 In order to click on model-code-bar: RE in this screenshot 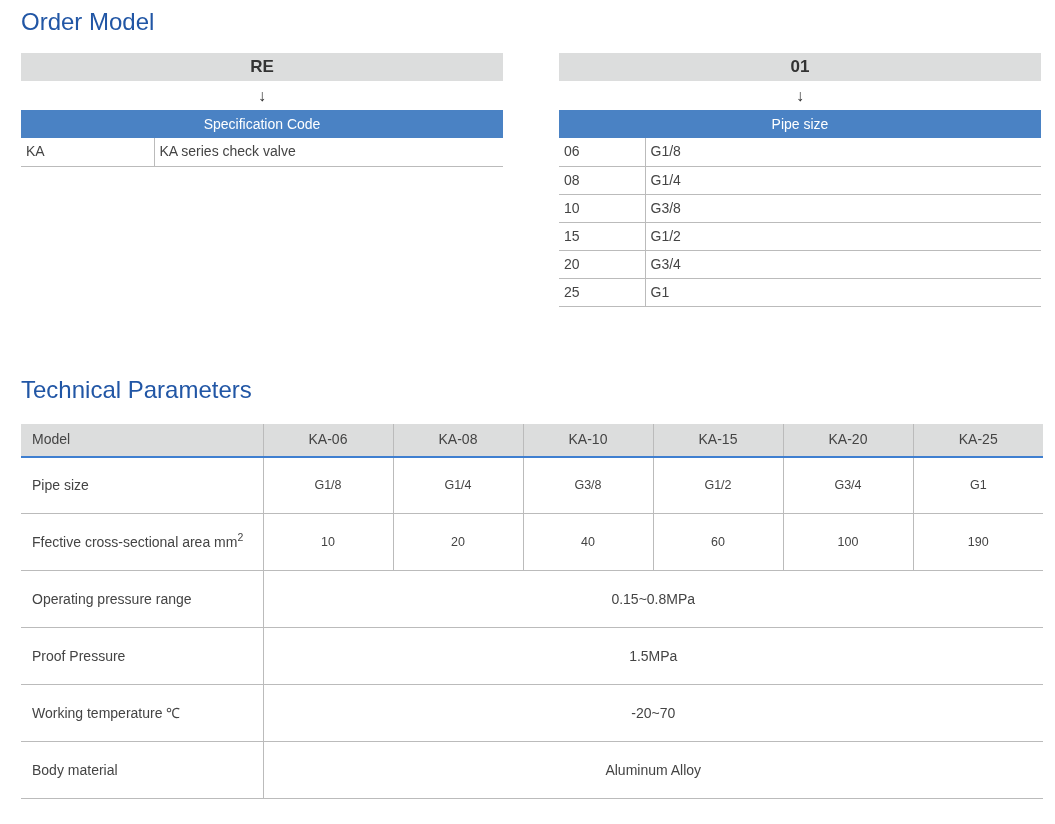, I will do `click(262, 67)`.